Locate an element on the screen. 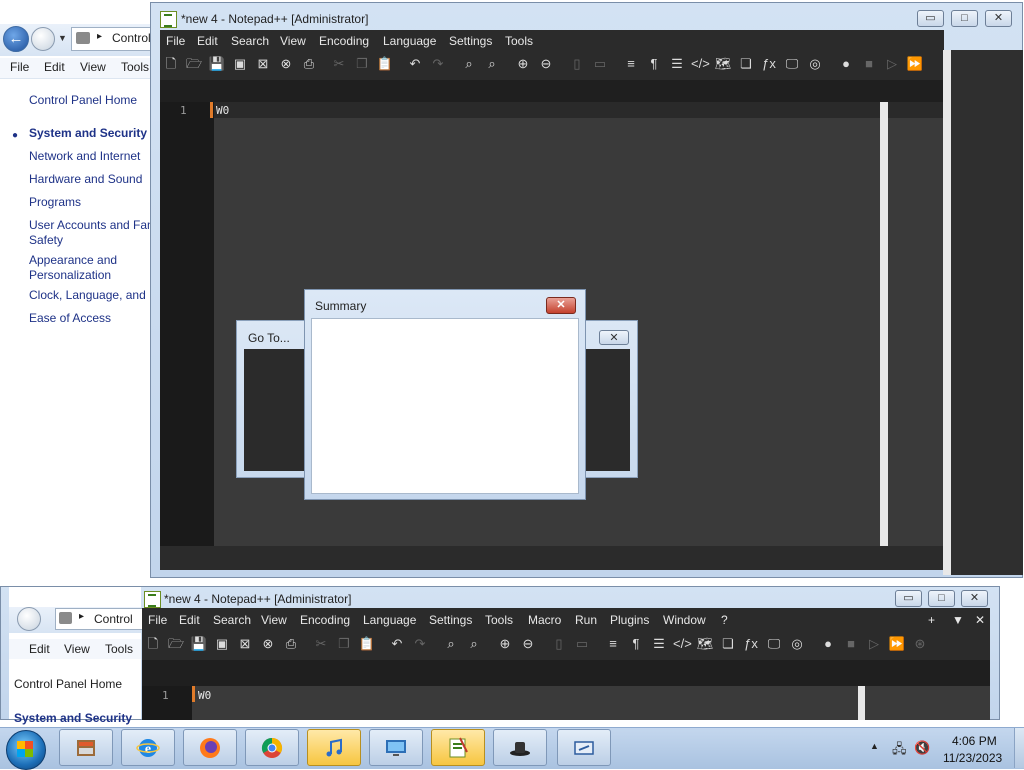 The width and height of the screenshot is (1024, 770). menu-macro: Macro is located at coordinates (544, 620).